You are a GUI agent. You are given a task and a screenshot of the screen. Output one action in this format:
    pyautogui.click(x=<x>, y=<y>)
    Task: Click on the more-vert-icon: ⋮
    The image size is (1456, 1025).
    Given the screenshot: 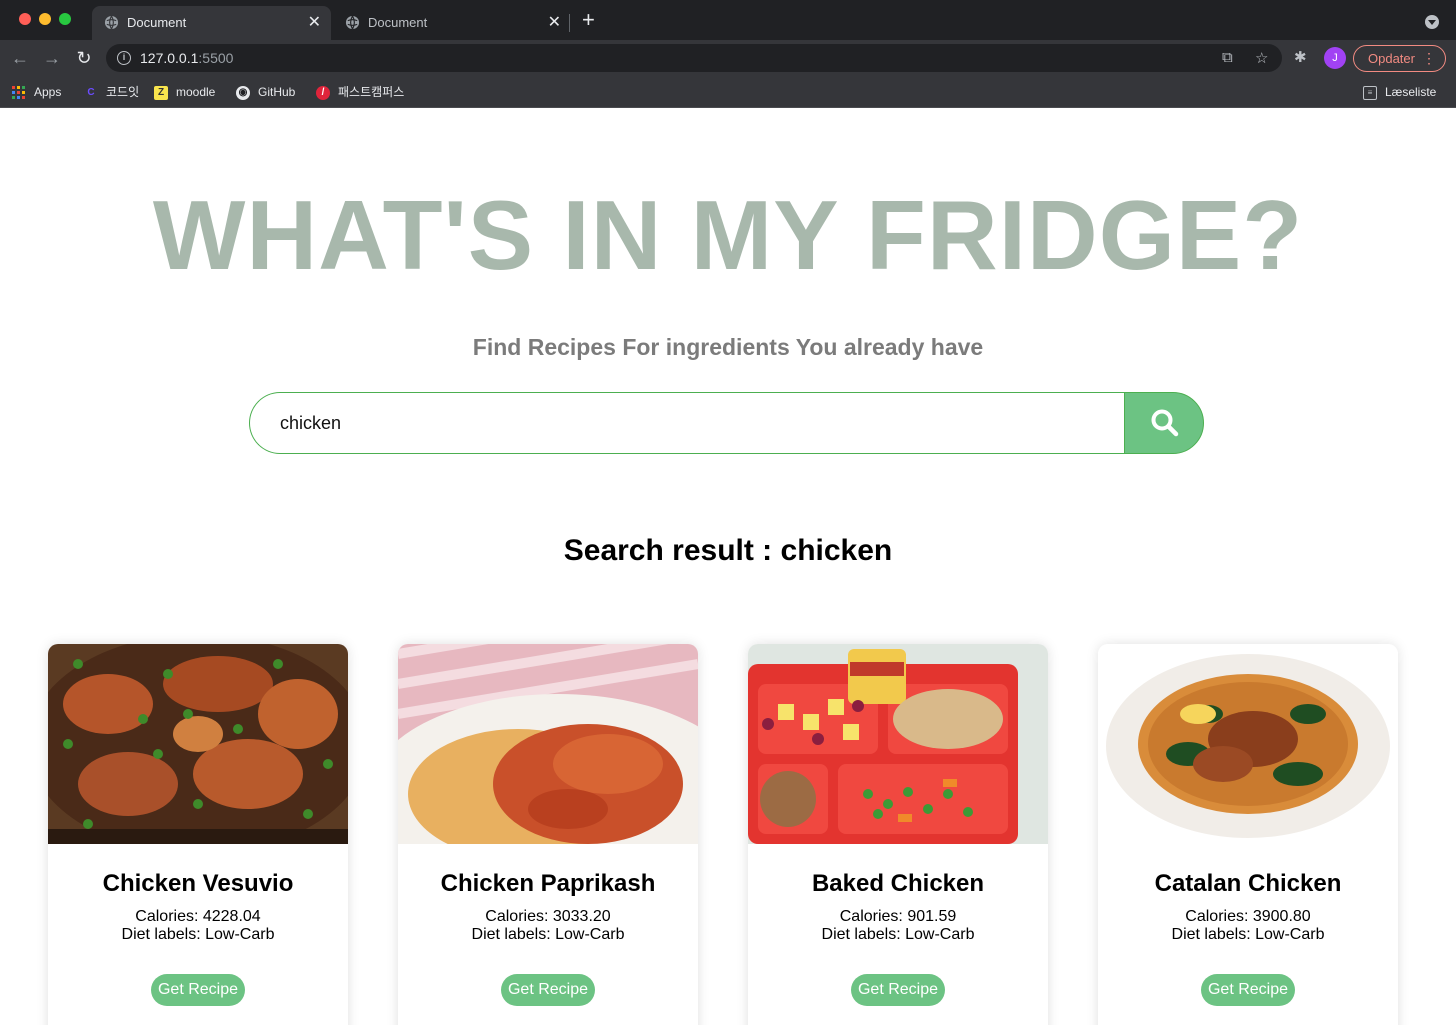 What is the action you would take?
    pyautogui.click(x=1429, y=58)
    